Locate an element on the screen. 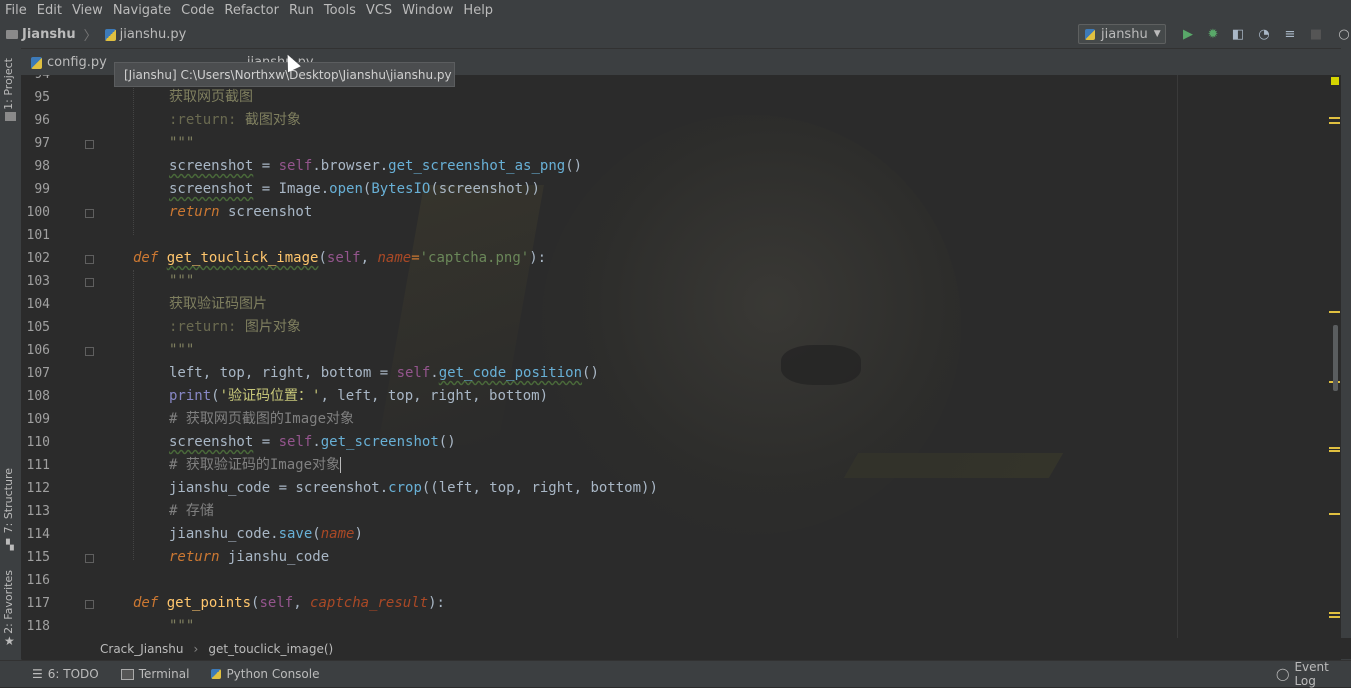  scrollbar-thumb is located at coordinates (1335, 358).